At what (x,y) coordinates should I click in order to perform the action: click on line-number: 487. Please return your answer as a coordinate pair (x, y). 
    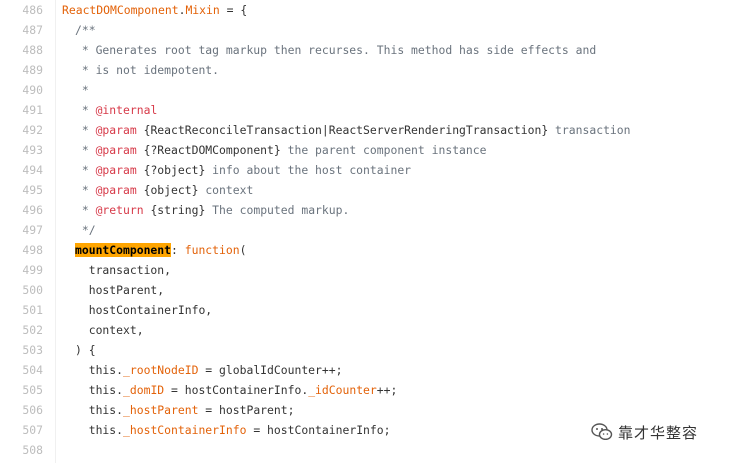
    Looking at the image, I should click on (32, 30).